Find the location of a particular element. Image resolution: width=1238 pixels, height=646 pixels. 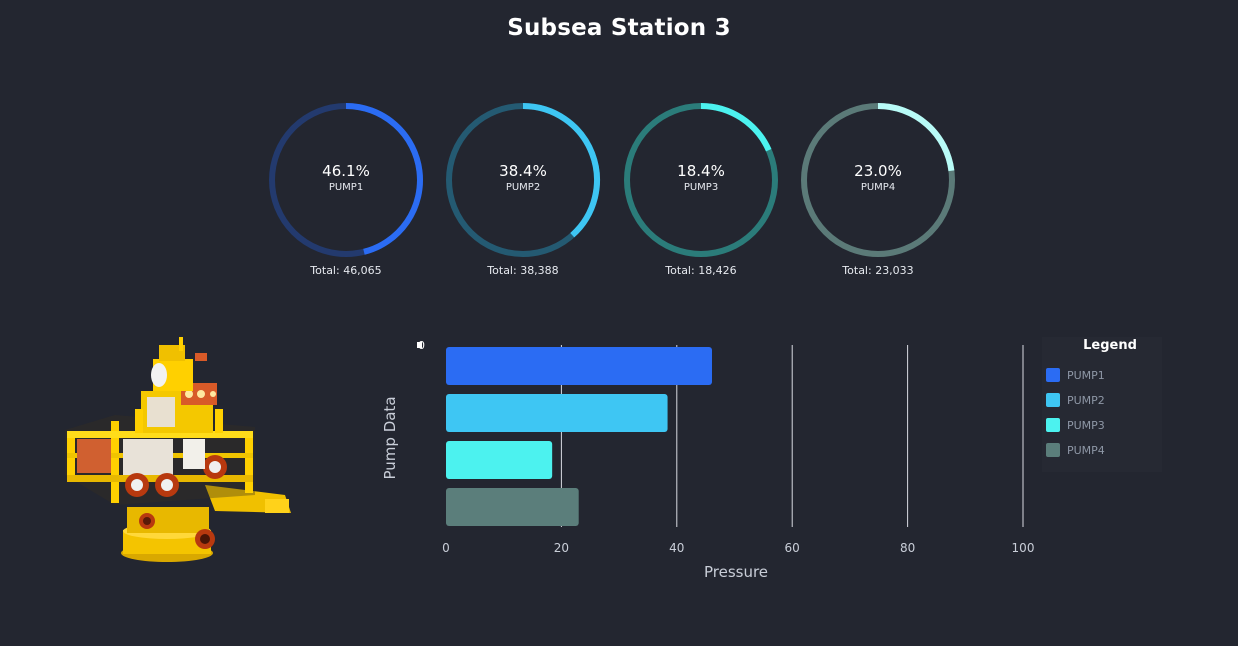

chart-legend: Legend PUMP1 PUMP2 PUMP3 PUMP4 is located at coordinates (1102, 404).